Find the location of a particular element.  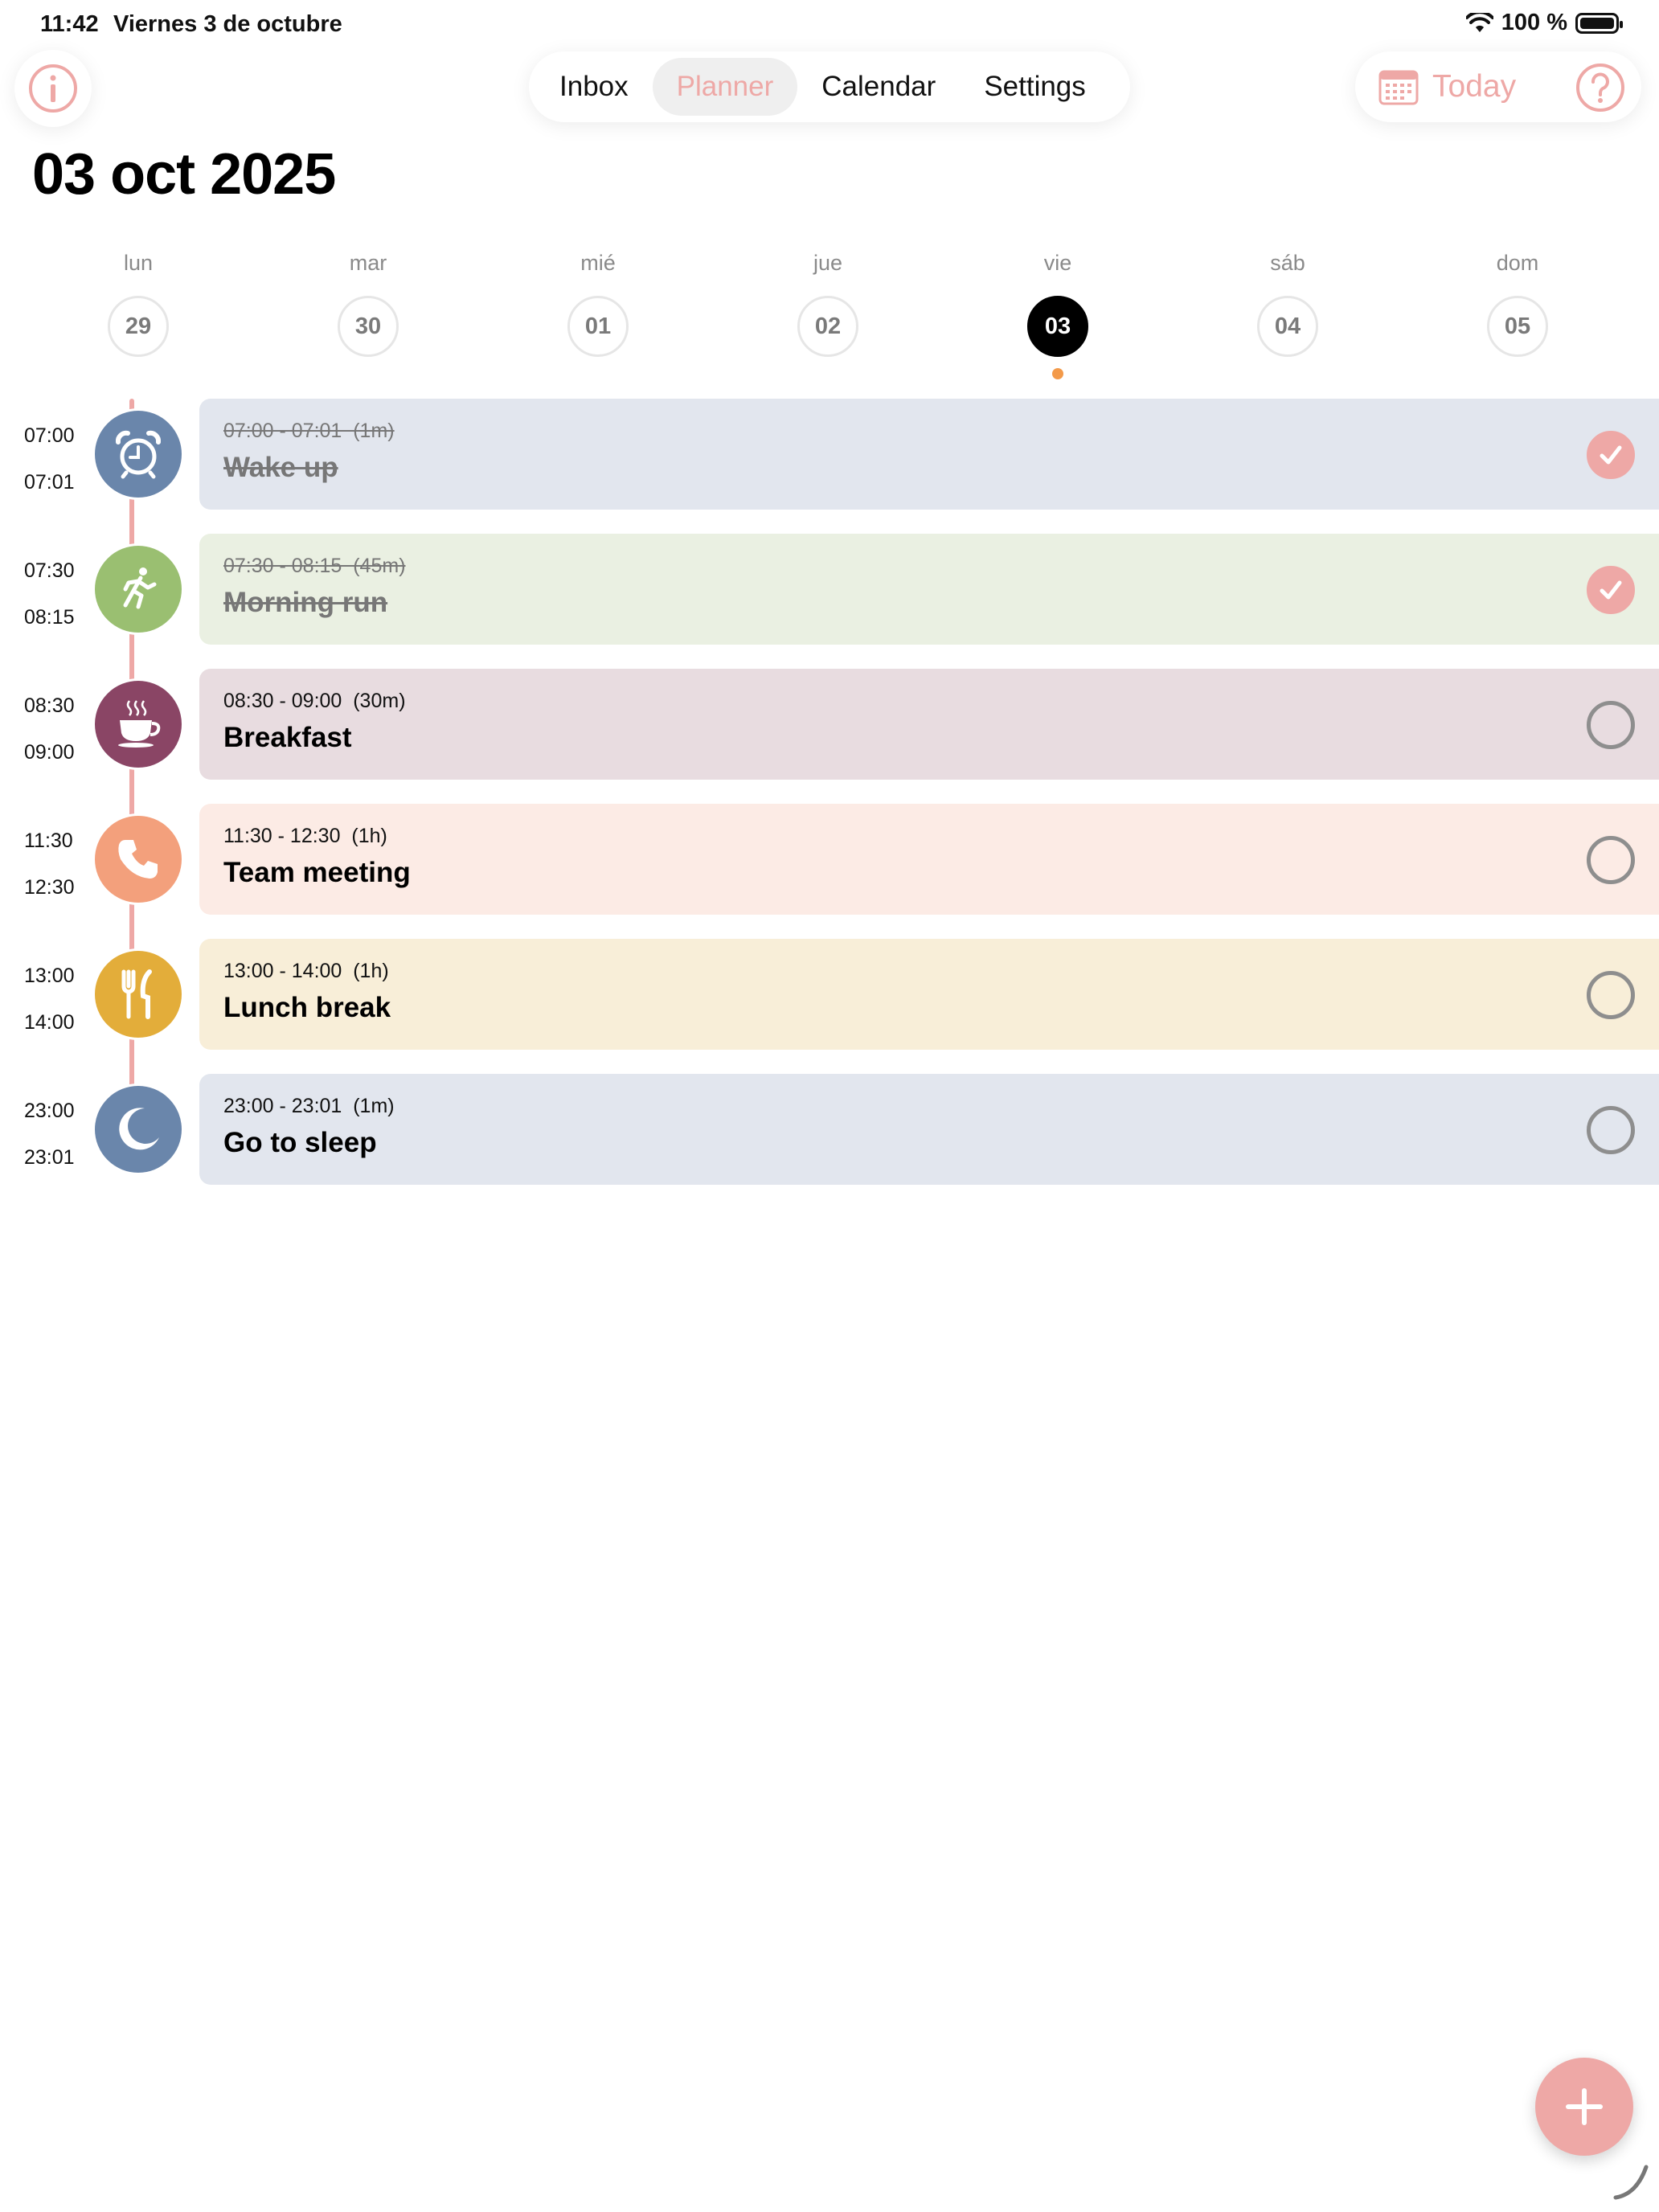

info-icon is located at coordinates (53, 88).